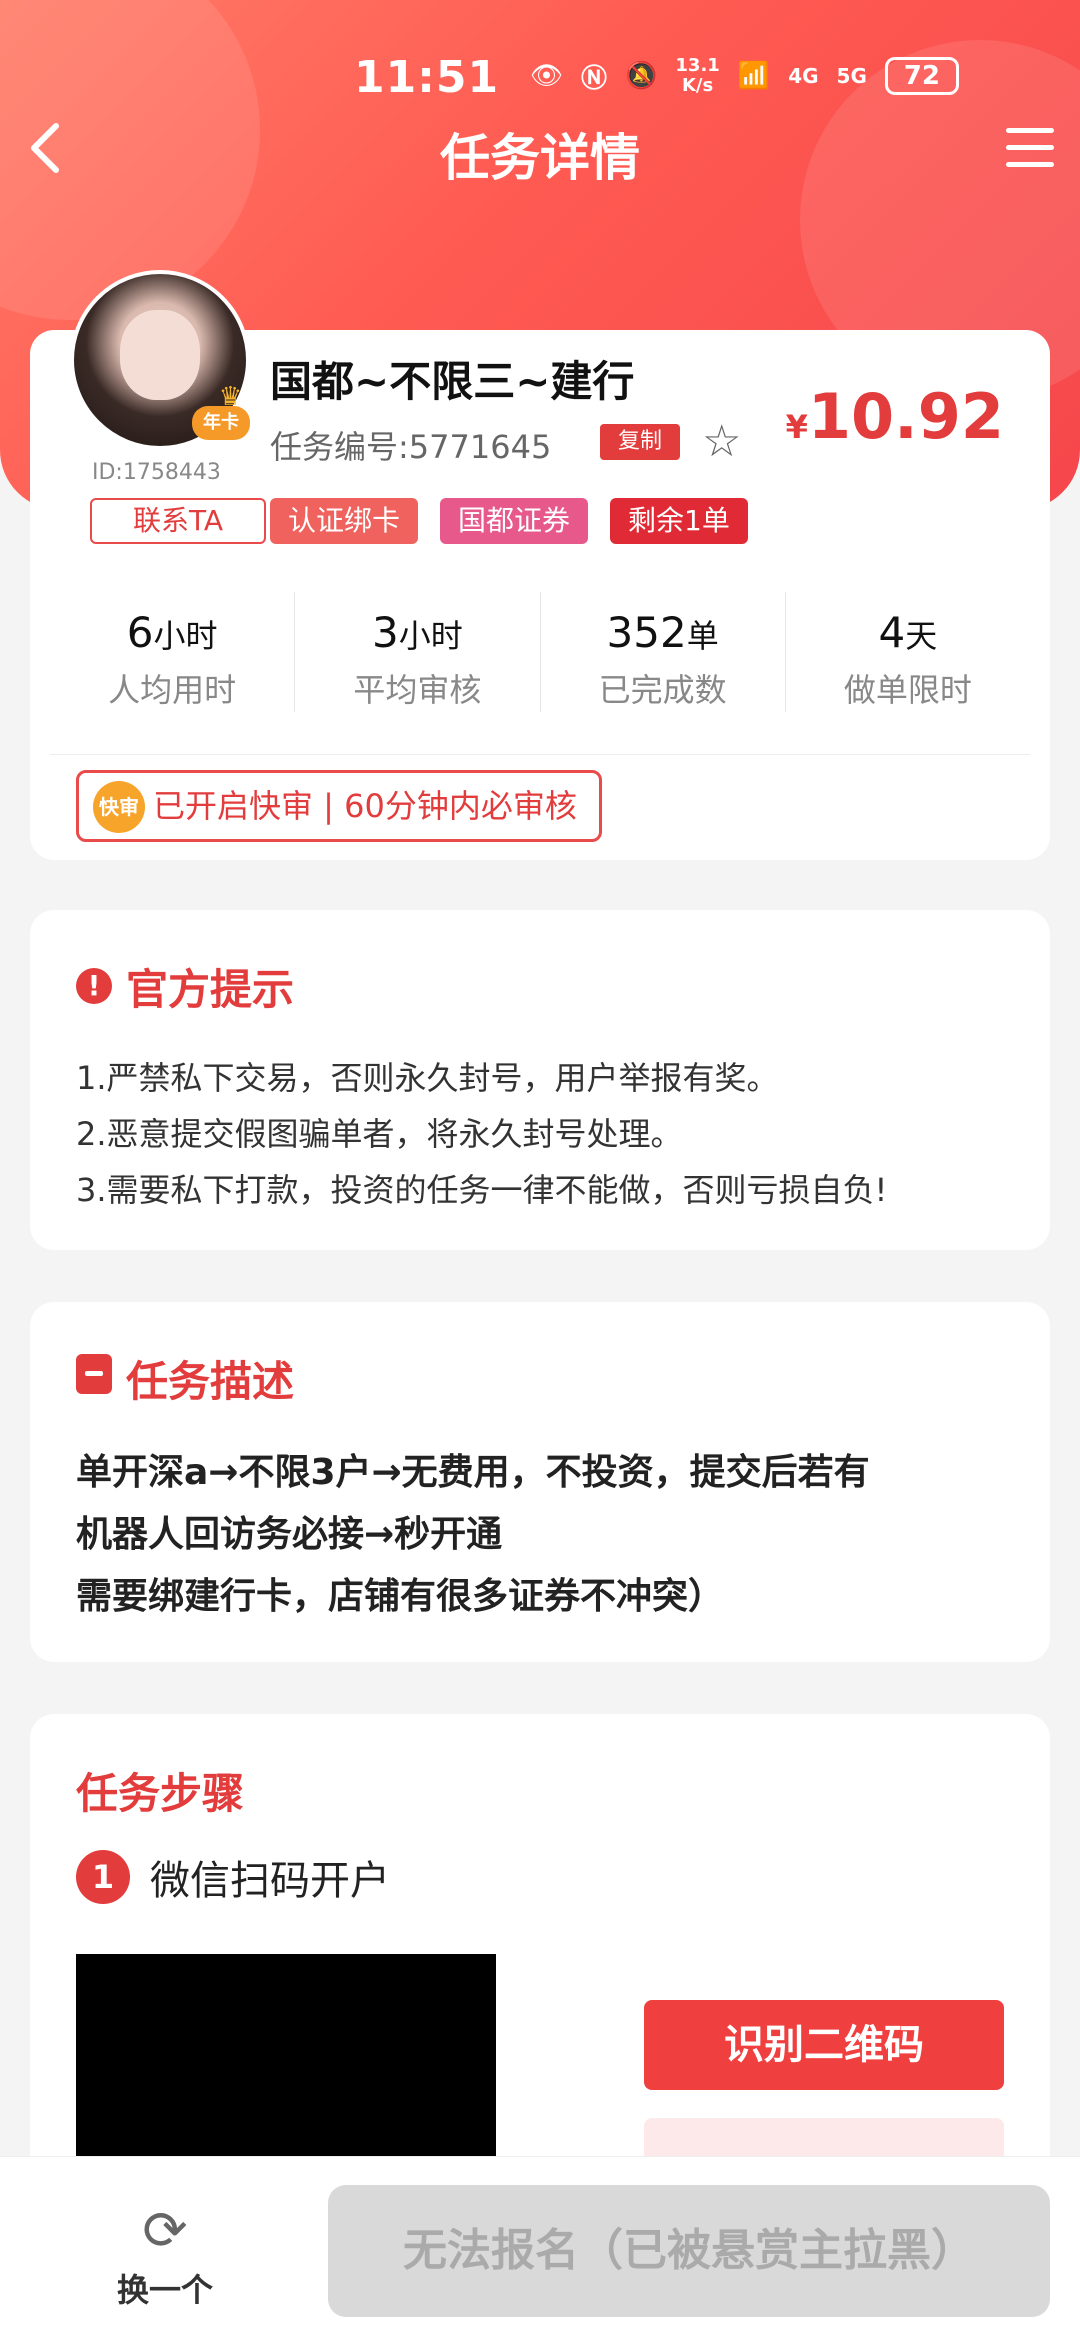  I want to click on step-item: 1 微信扫码开户, so click(233, 1877).